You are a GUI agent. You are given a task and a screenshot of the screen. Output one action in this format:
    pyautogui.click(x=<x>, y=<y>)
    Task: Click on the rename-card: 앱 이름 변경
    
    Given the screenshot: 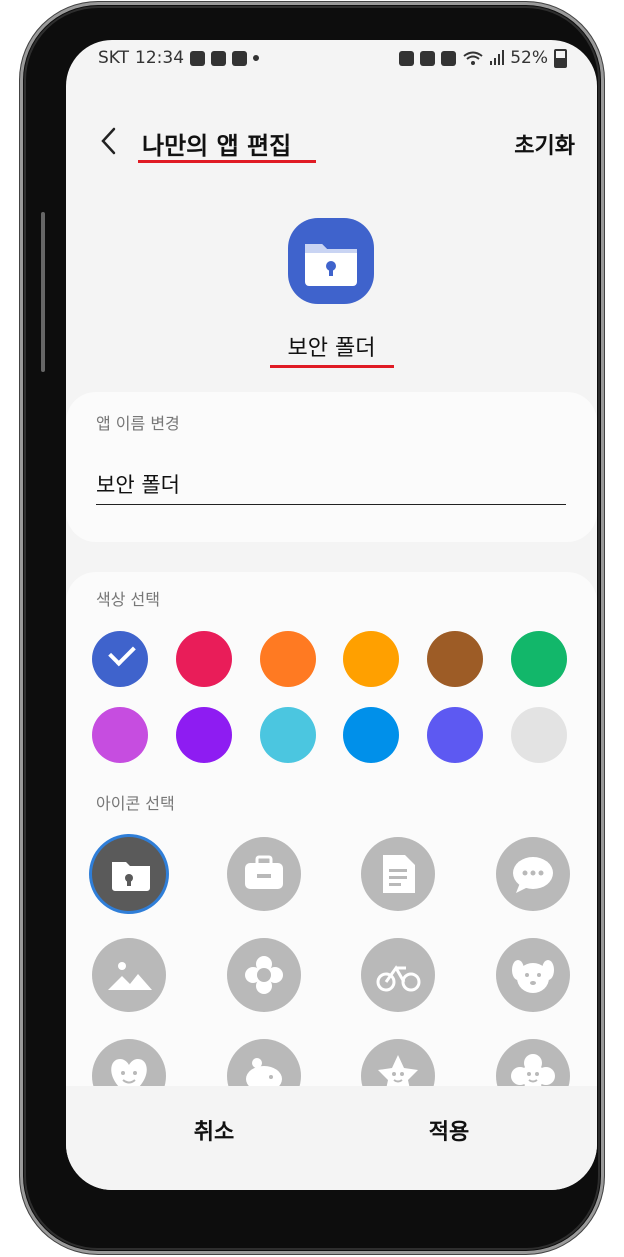 What is the action you would take?
    pyautogui.click(x=331, y=467)
    